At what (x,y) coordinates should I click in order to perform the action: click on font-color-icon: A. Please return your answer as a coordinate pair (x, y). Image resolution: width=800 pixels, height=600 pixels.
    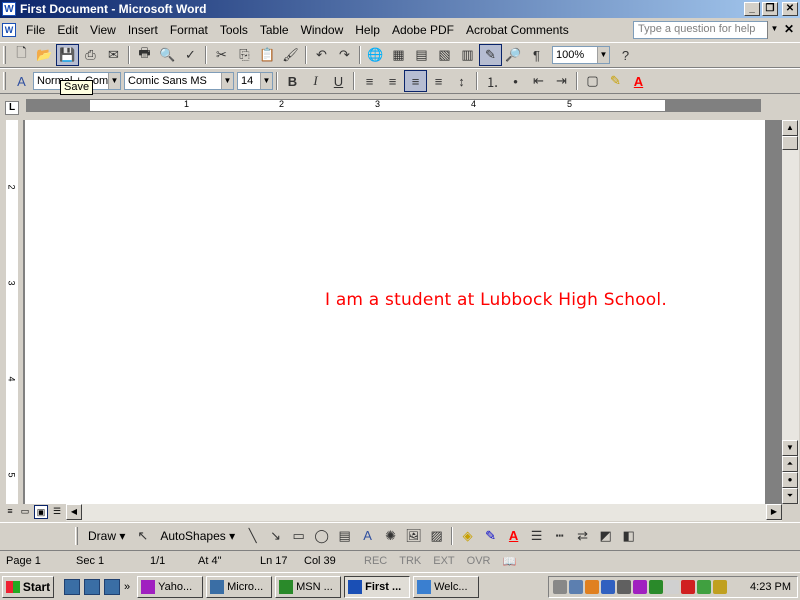
    Looking at the image, I should click on (638, 81).